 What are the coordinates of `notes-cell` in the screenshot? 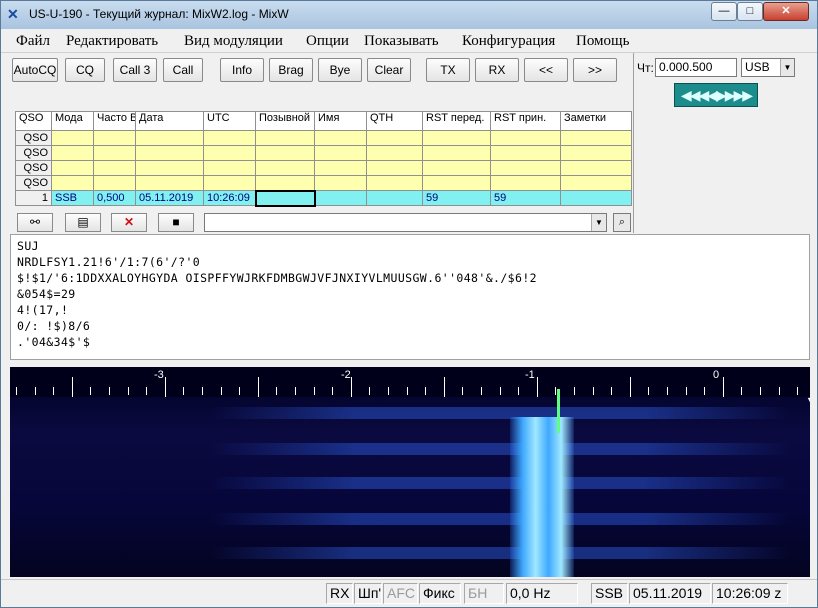 It's located at (596, 198).